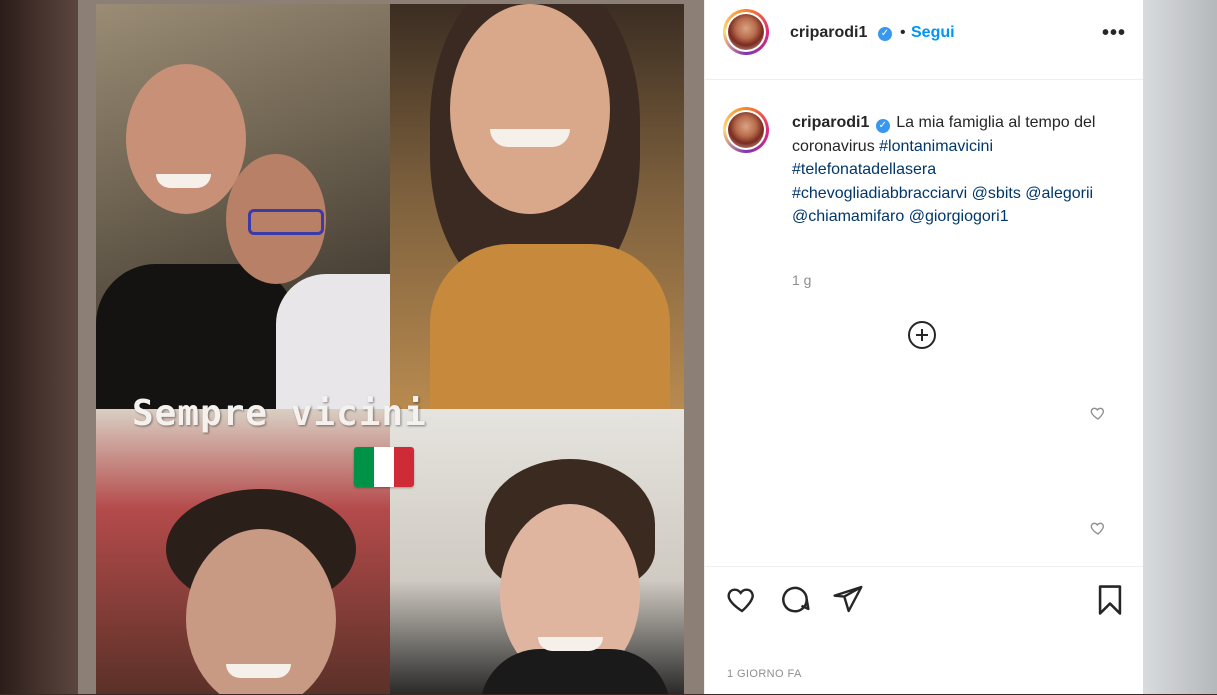 The image size is (1217, 695). I want to click on caption-avatar, so click(746, 130).